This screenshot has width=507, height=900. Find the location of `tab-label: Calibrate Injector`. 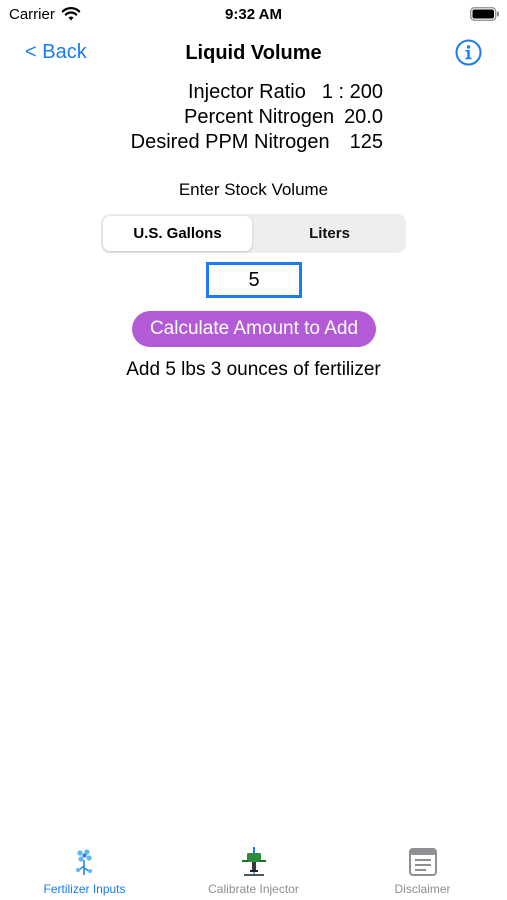

tab-label: Calibrate Injector is located at coordinates (253, 889).